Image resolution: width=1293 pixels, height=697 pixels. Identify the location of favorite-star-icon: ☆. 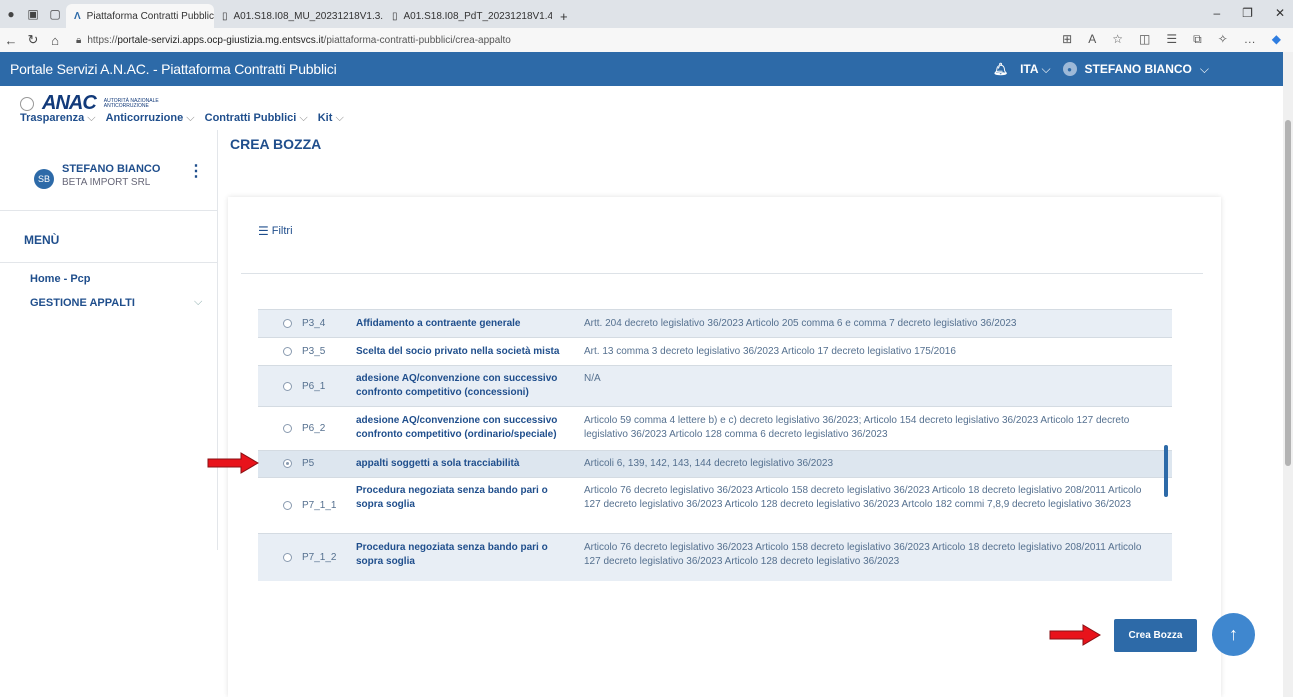
(1117, 39).